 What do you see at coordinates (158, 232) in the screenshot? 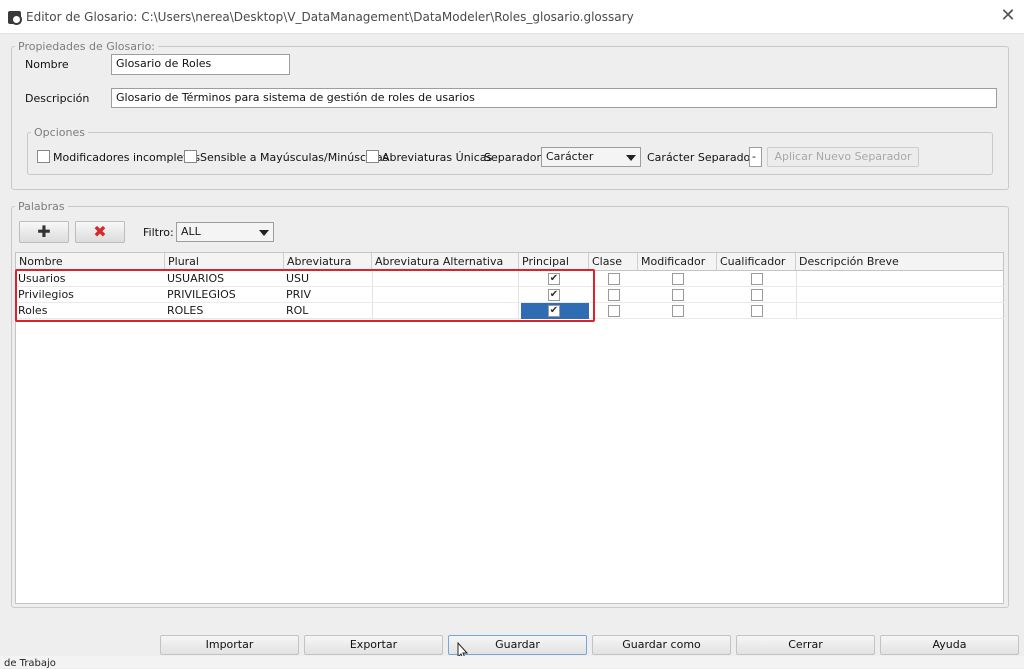
I see `filter-label: Filtro:` at bounding box center [158, 232].